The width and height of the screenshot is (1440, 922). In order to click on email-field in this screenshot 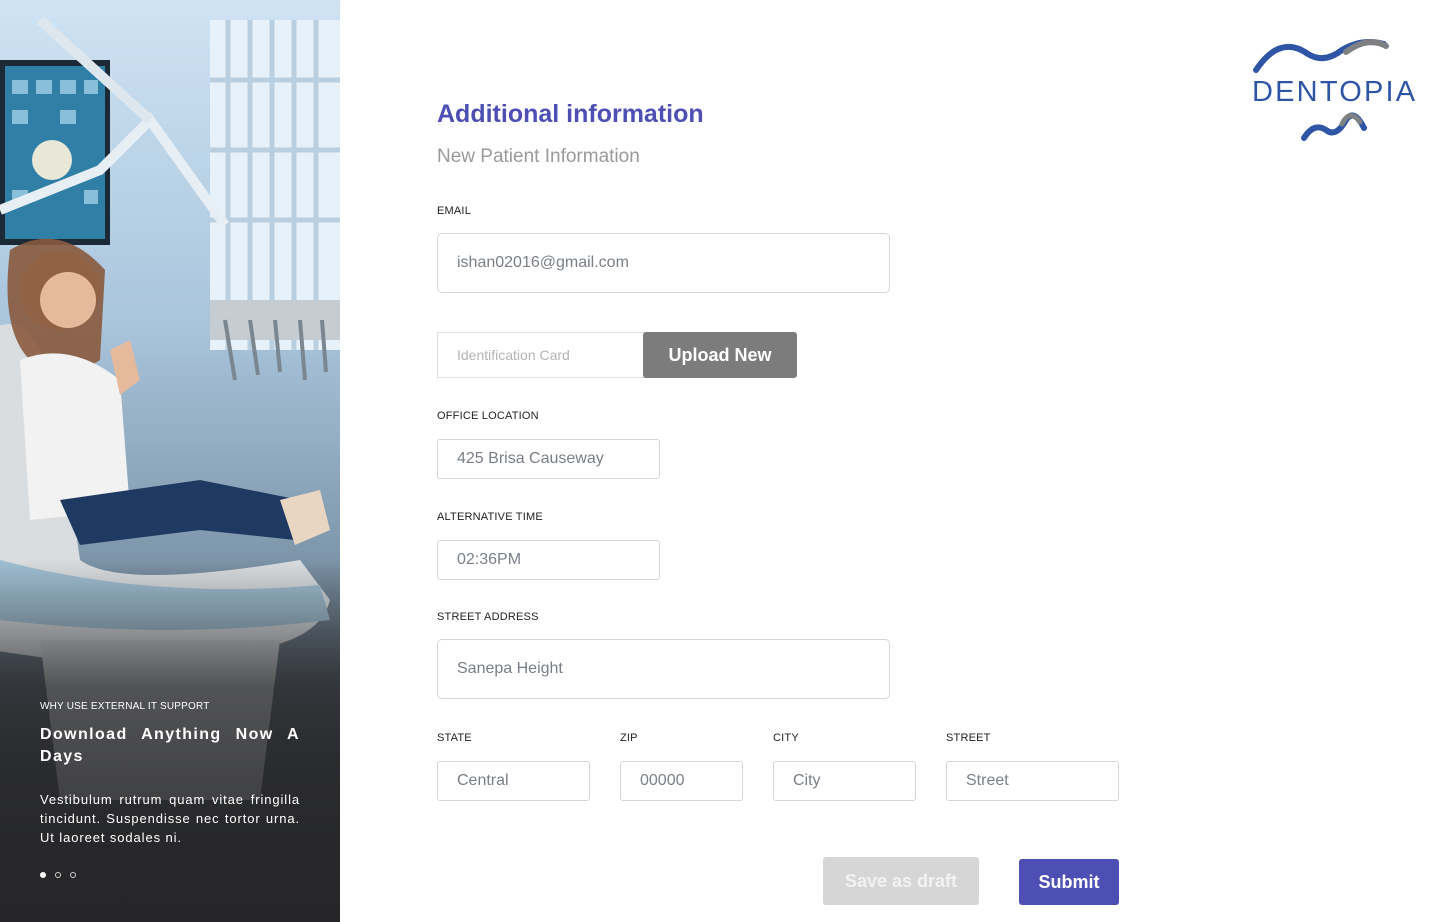, I will do `click(663, 263)`.